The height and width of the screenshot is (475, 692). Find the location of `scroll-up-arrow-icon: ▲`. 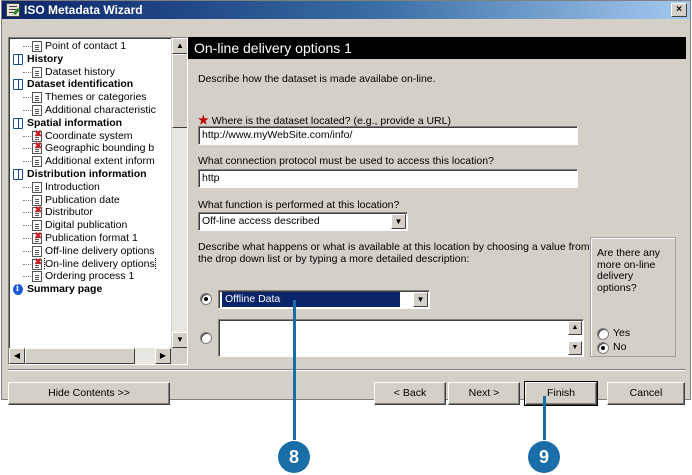

scroll-up-arrow-icon: ▲ is located at coordinates (179, 46).